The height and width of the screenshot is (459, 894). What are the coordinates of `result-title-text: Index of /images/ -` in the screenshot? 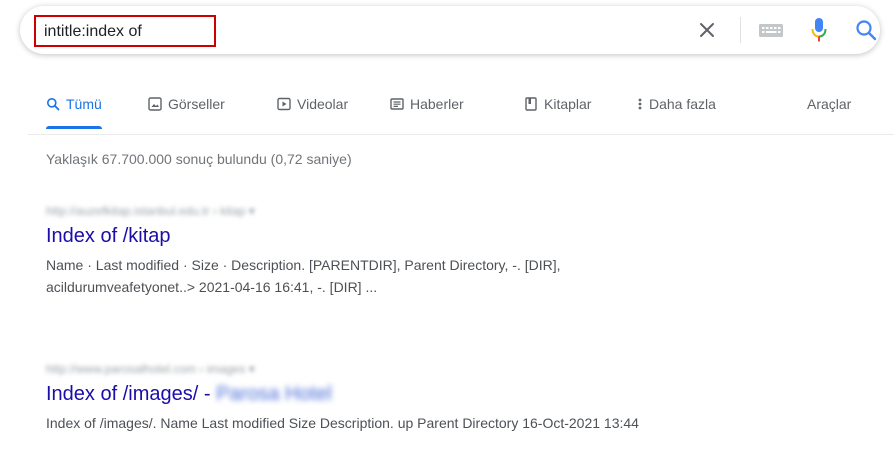 It's located at (128, 394).